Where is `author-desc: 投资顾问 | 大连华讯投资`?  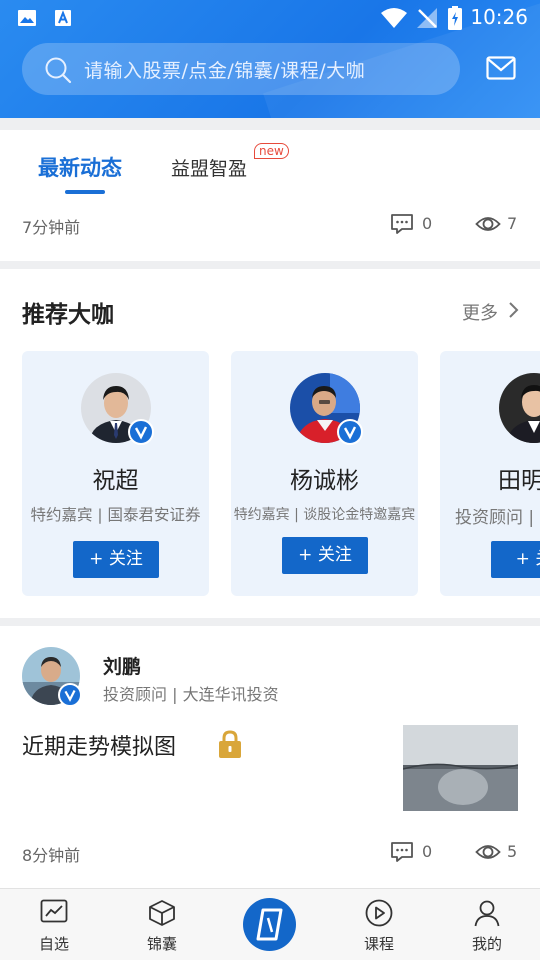 author-desc: 投资顾问 | 大连华讯投资 is located at coordinates (191, 694).